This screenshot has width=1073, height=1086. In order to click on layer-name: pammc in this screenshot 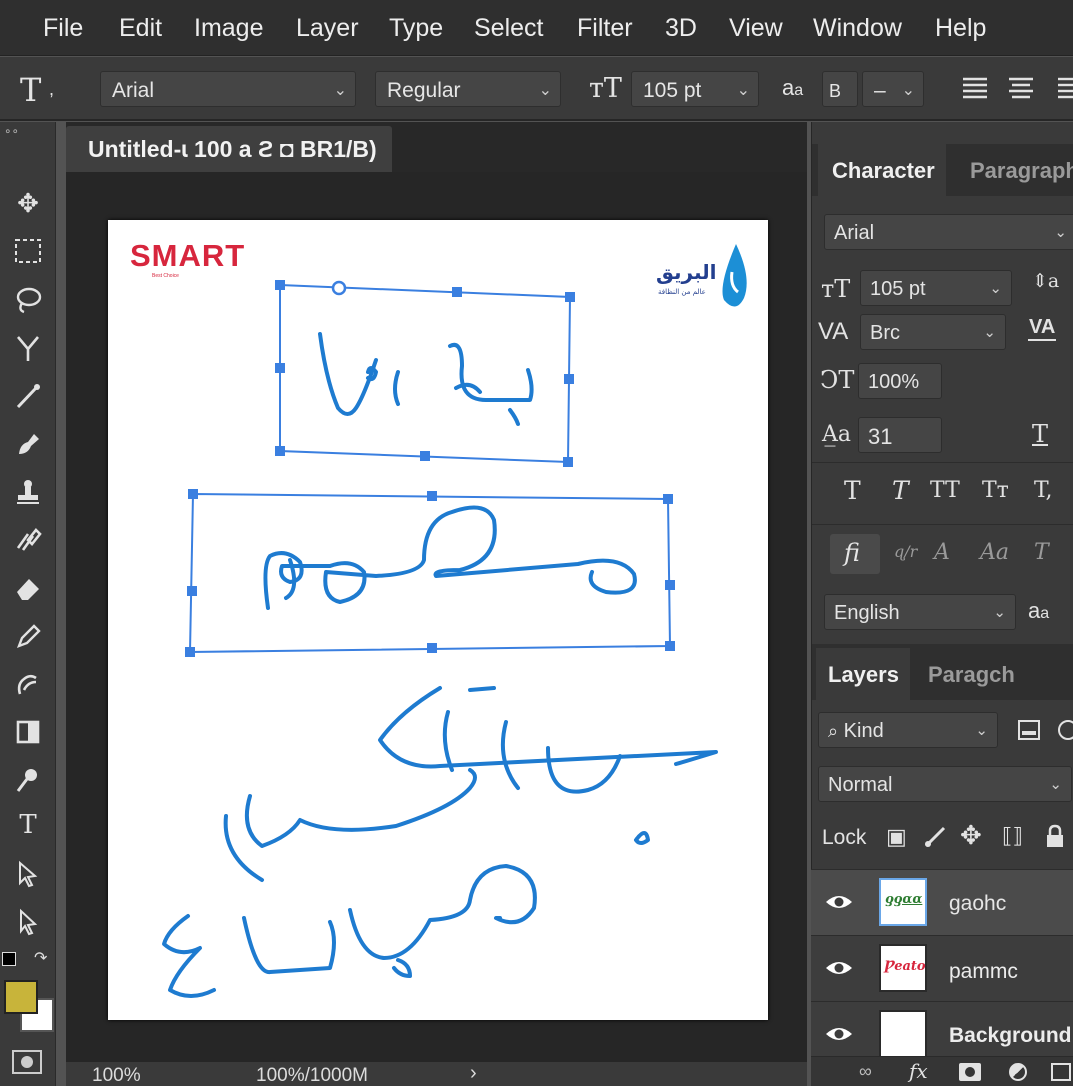, I will do `click(983, 972)`.